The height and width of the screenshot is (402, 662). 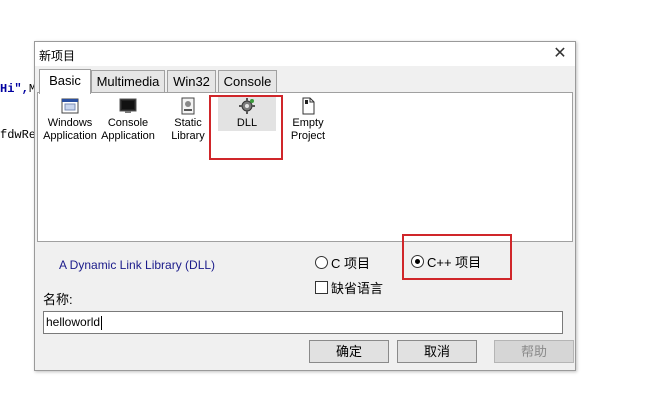 What do you see at coordinates (246, 127) in the screenshot?
I see `dll-highlight-box` at bounding box center [246, 127].